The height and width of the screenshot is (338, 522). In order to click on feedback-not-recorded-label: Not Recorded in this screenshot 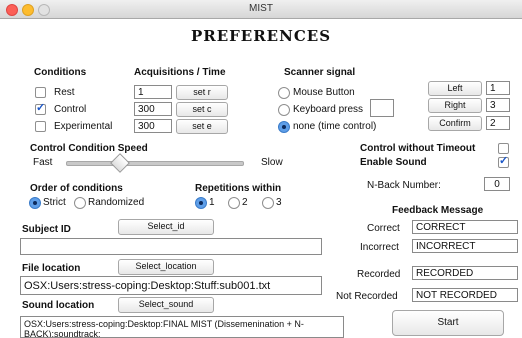, I will do `click(367, 296)`.